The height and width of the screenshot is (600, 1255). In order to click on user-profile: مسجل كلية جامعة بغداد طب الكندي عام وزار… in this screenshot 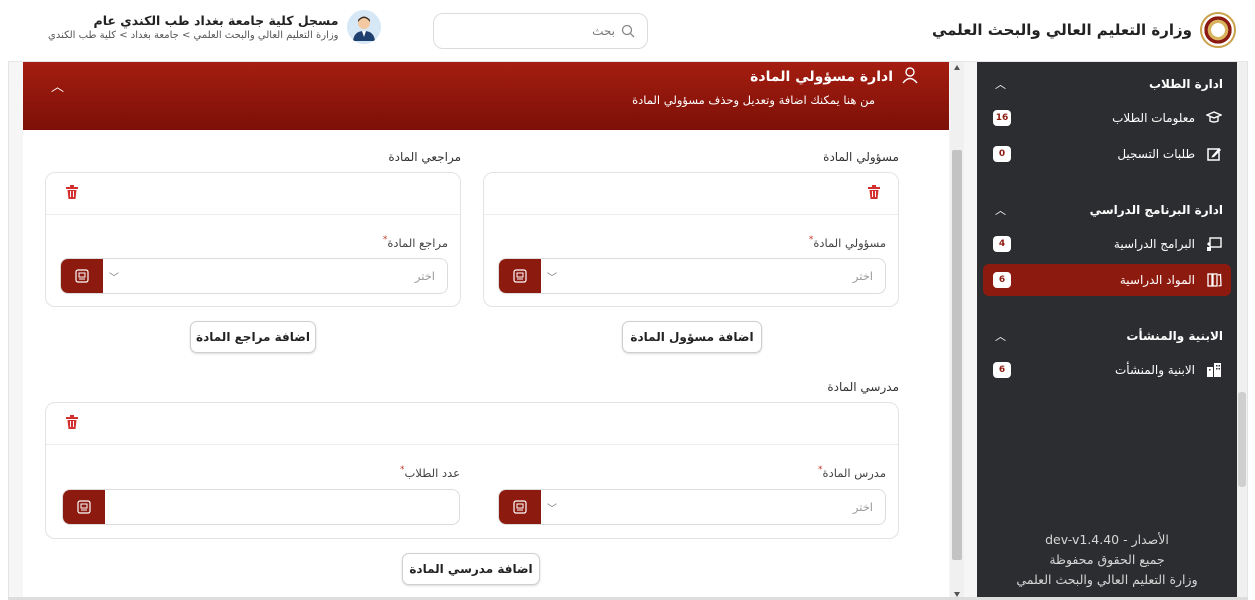, I will do `click(214, 27)`.